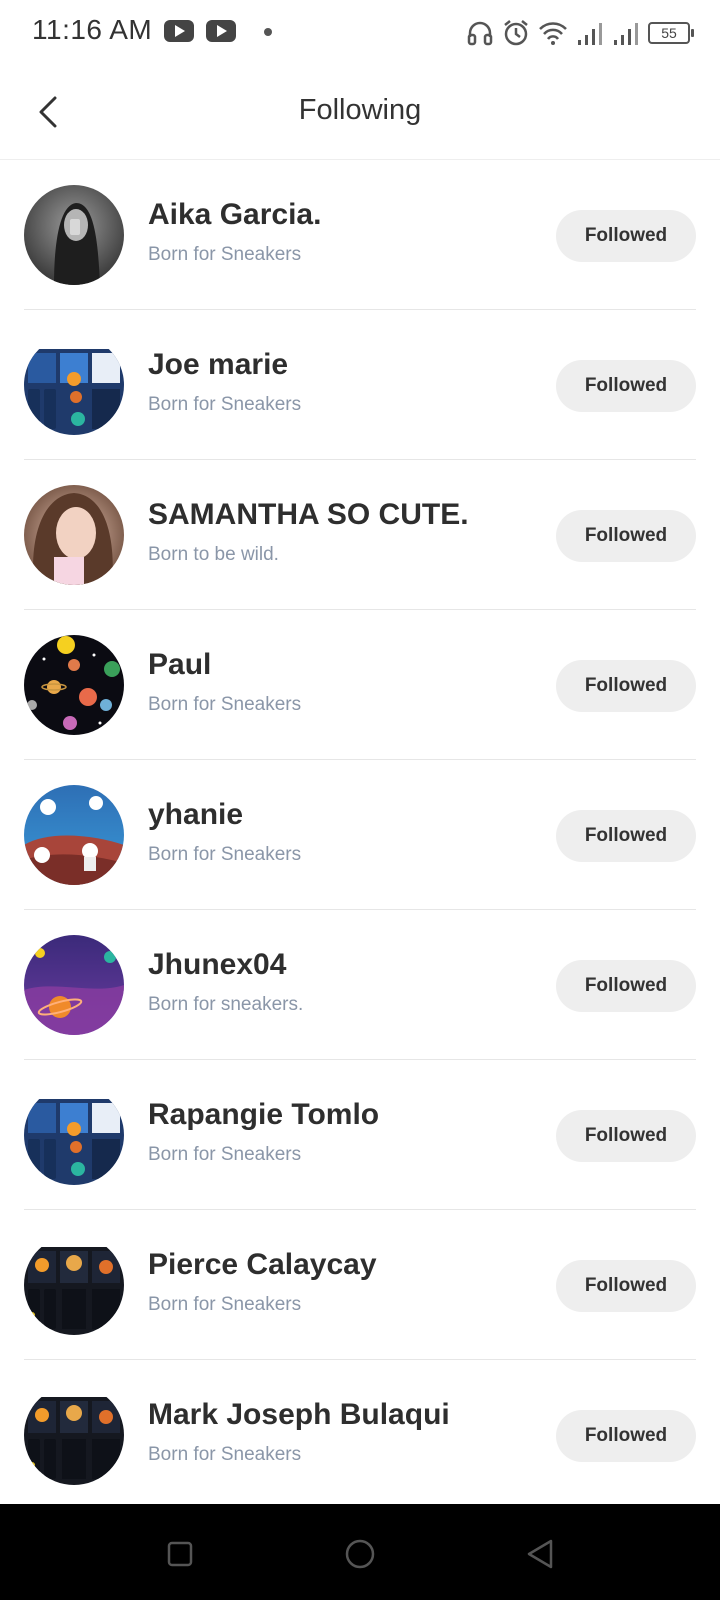  What do you see at coordinates (360, 110) in the screenshot?
I see `page-title: Following` at bounding box center [360, 110].